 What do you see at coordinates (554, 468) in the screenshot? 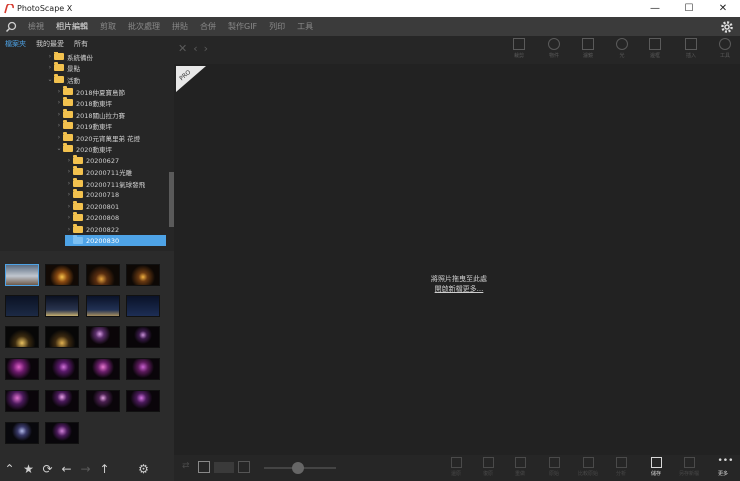
I see `original-button: 原始` at bounding box center [554, 468].